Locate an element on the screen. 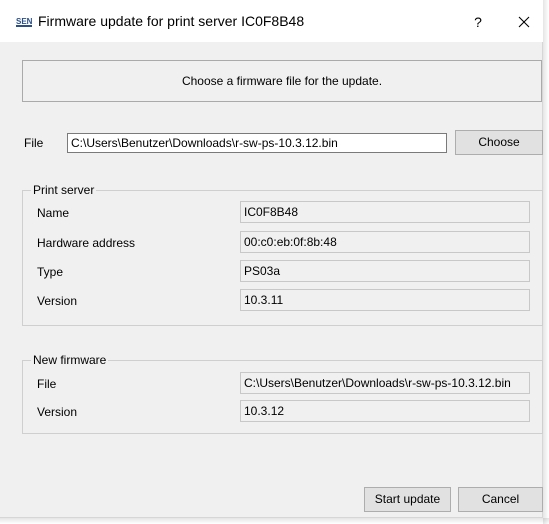 The image size is (549, 524). new-version-label: Version is located at coordinates (57, 412).